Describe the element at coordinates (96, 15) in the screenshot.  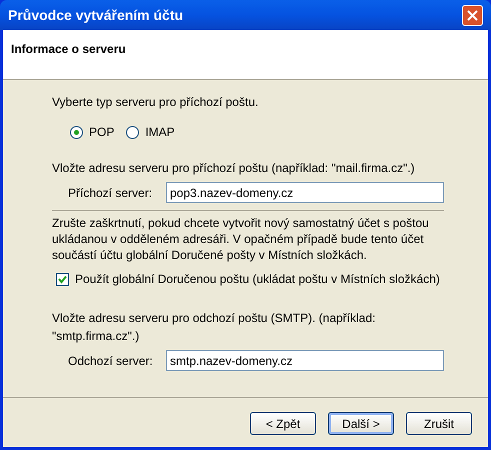
I see `window-title: Průvodce vytvářením účtu` at that location.